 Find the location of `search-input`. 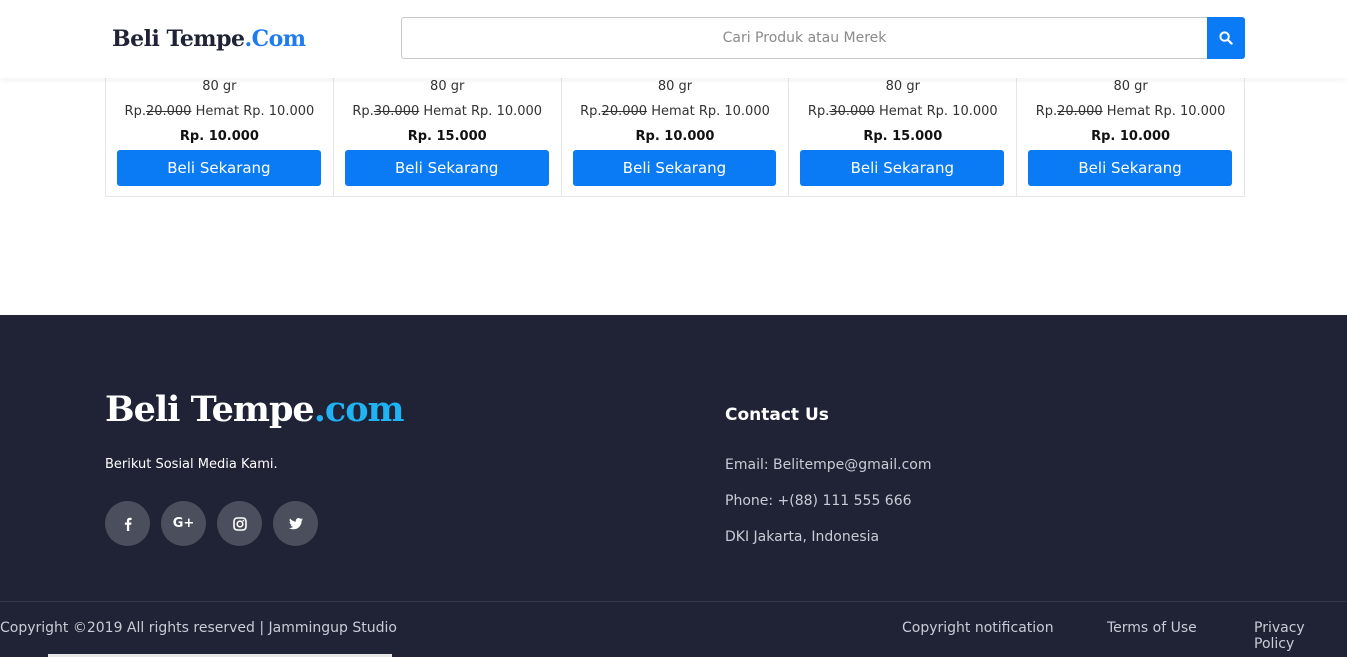

search-input is located at coordinates (804, 38).